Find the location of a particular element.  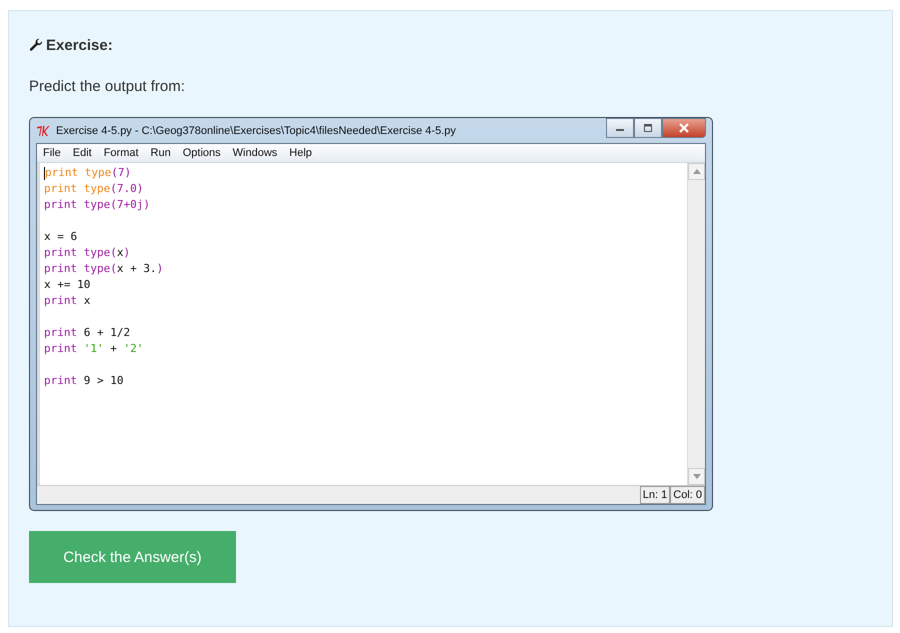

maximize-icon is located at coordinates (648, 128).